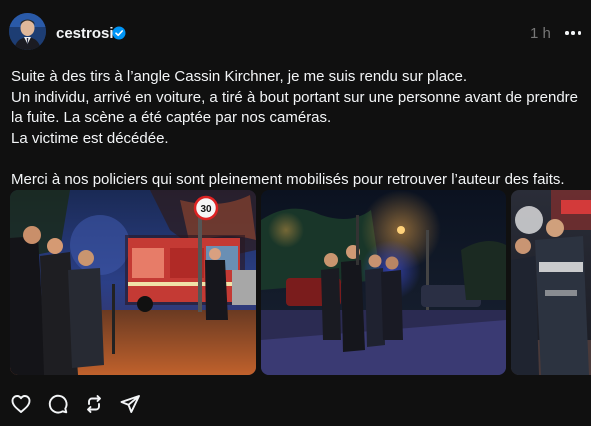 This screenshot has height=426, width=591. I want to click on heart-icon, so click(21, 404).